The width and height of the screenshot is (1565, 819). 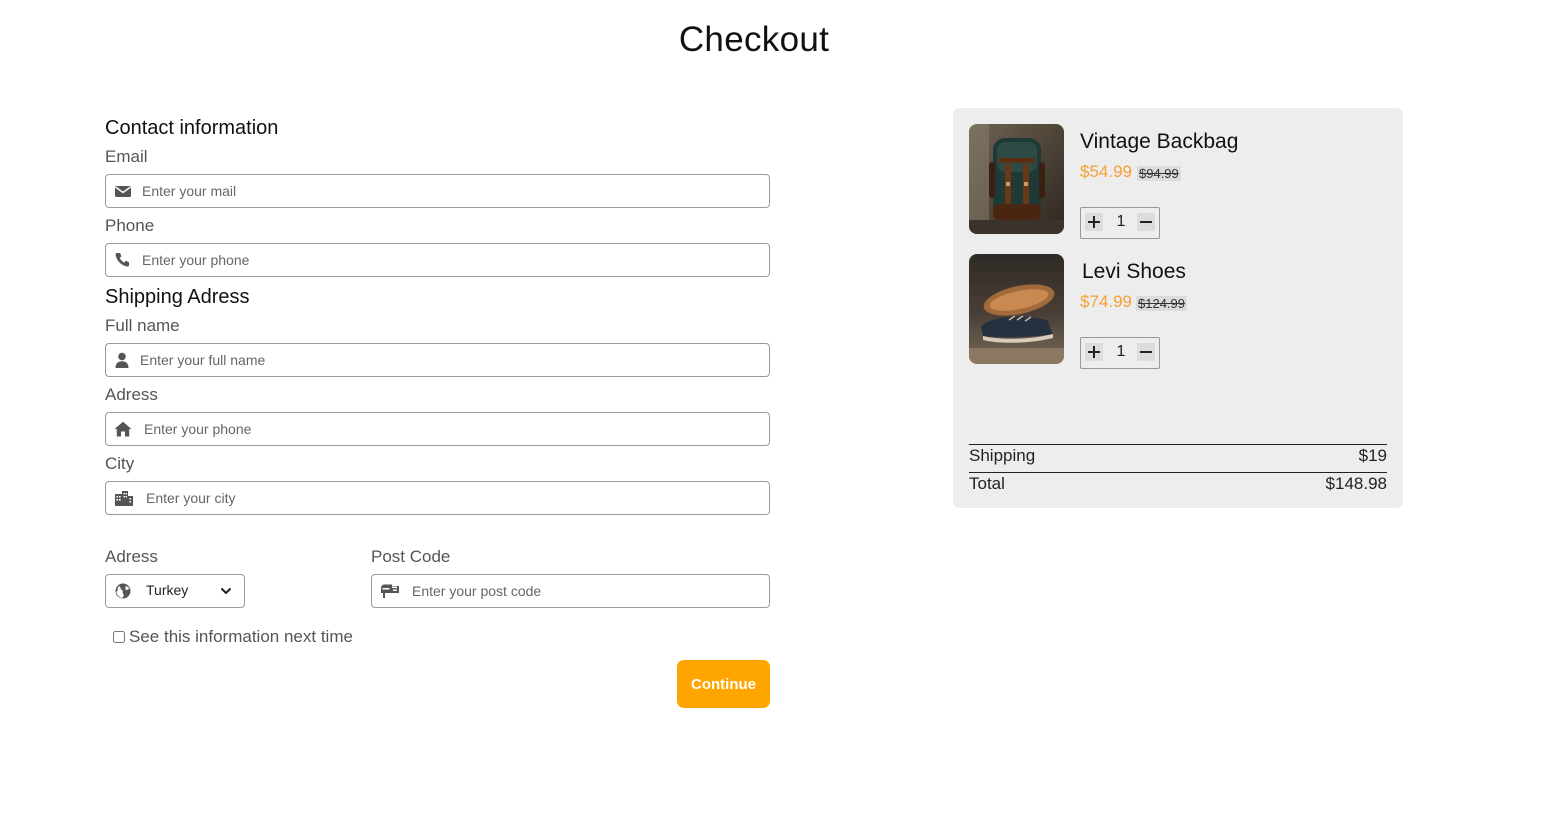 I want to click on shipping-heading: Shipping Adress, so click(x=177, y=297).